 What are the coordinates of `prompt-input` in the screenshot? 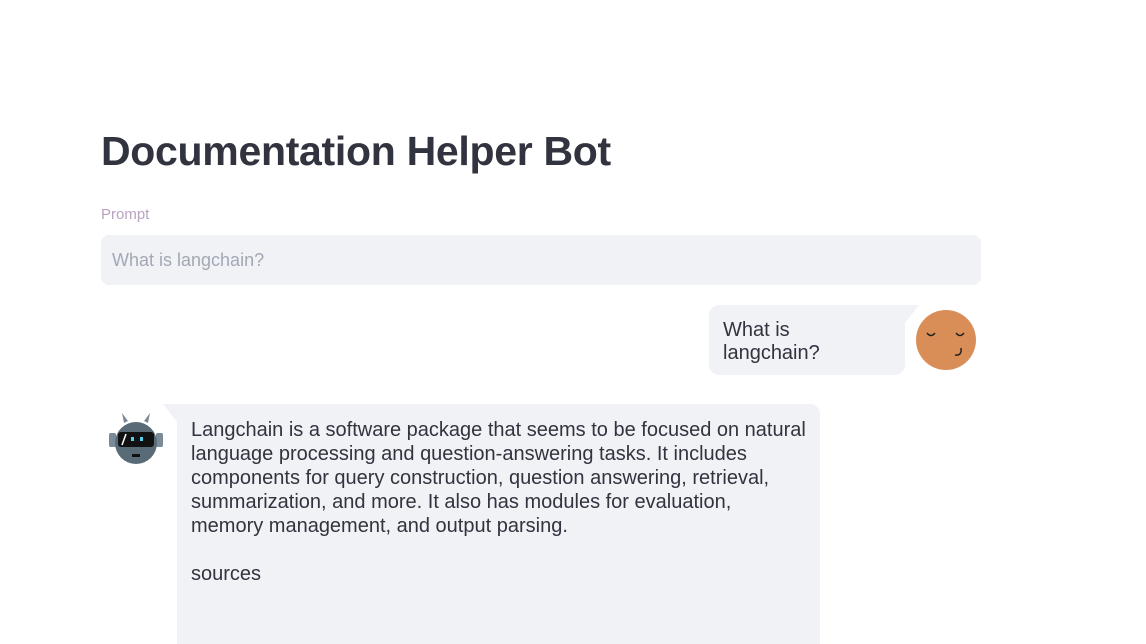 It's located at (541, 260).